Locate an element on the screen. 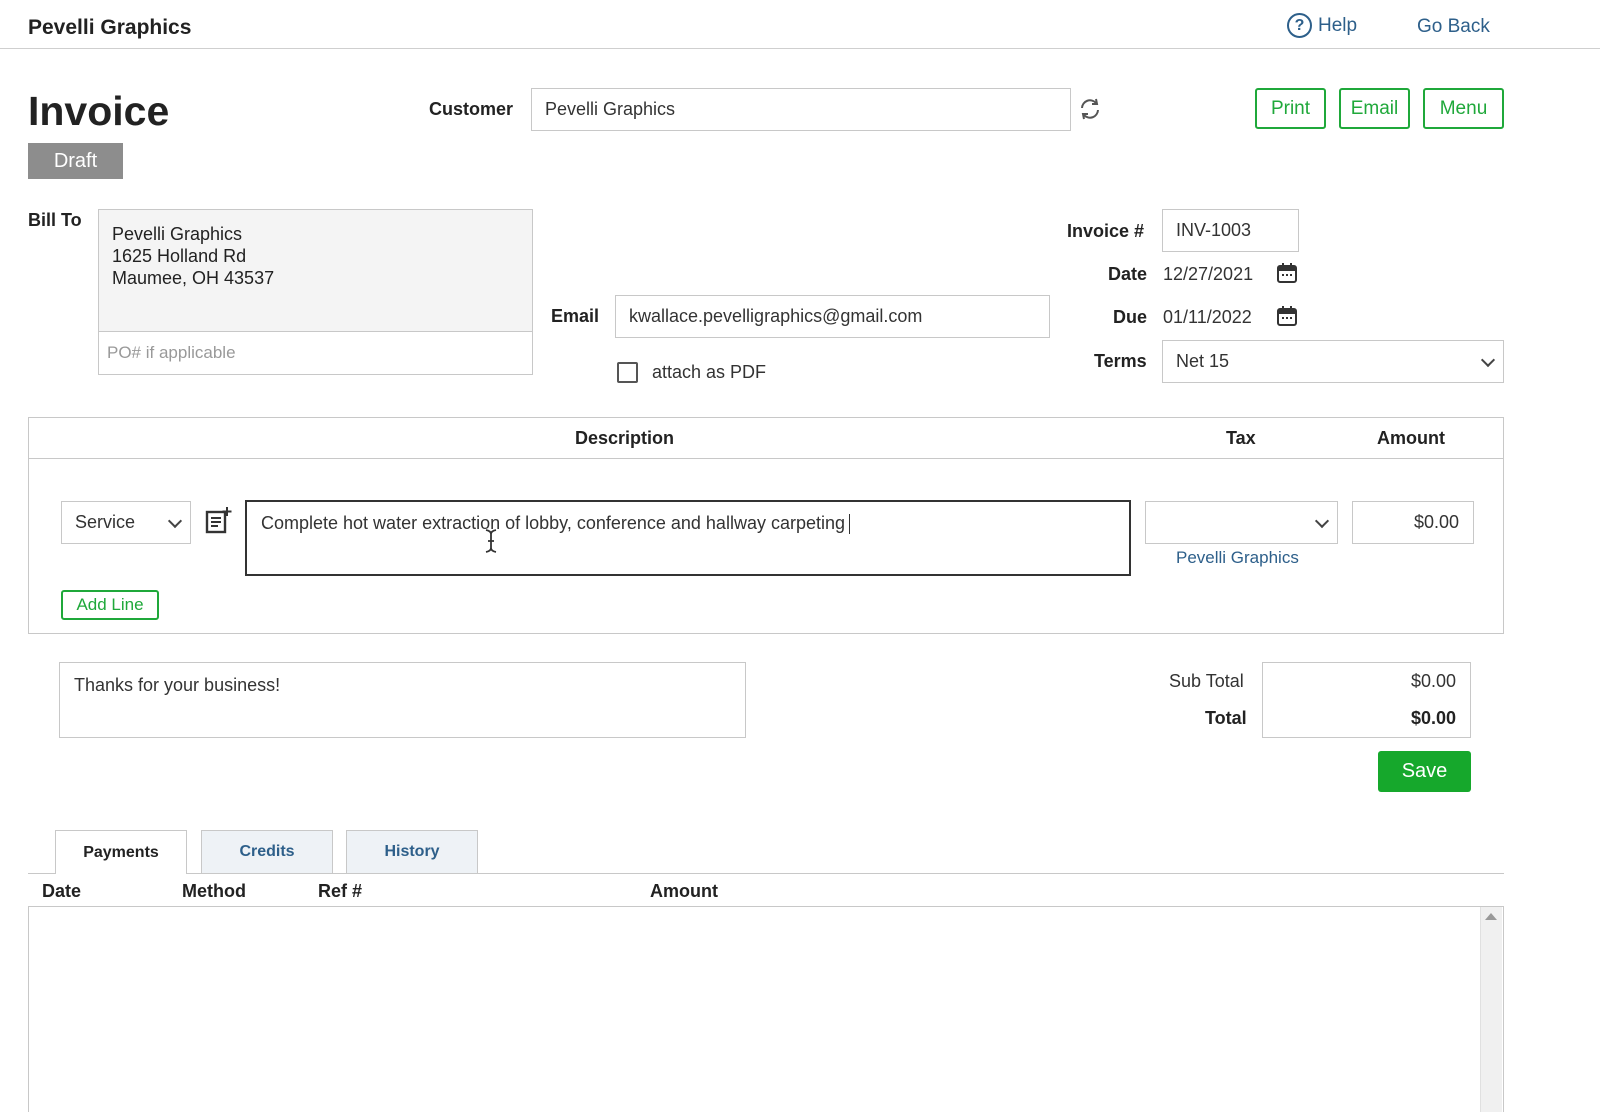  text-caret is located at coordinates (849, 524).